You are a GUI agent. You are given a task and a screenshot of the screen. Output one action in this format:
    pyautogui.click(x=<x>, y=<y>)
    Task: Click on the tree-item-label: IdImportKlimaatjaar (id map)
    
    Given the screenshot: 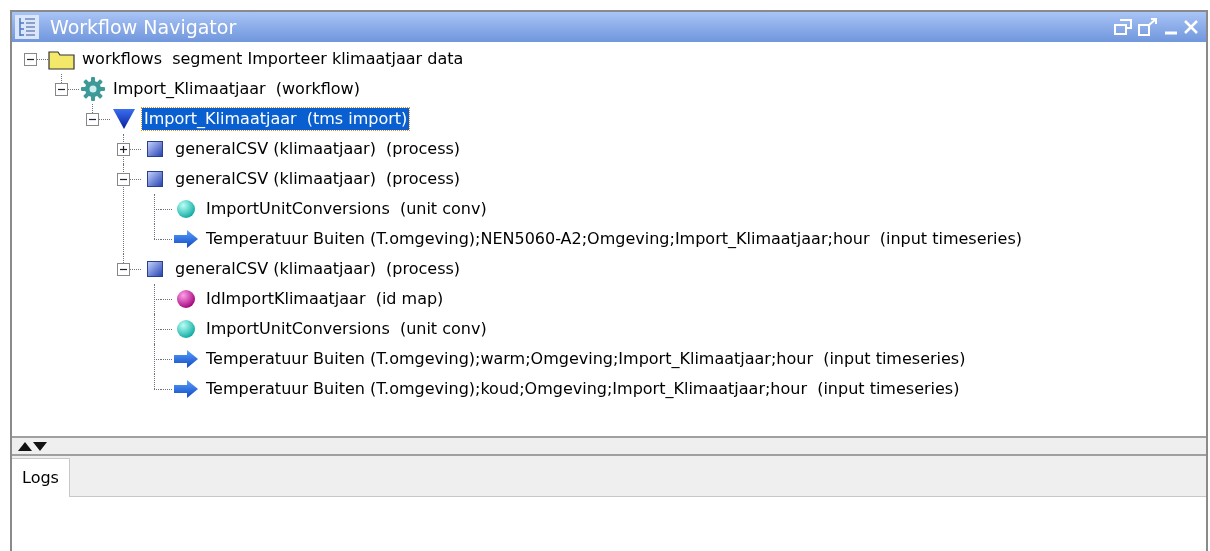 What is the action you would take?
    pyautogui.click(x=325, y=299)
    